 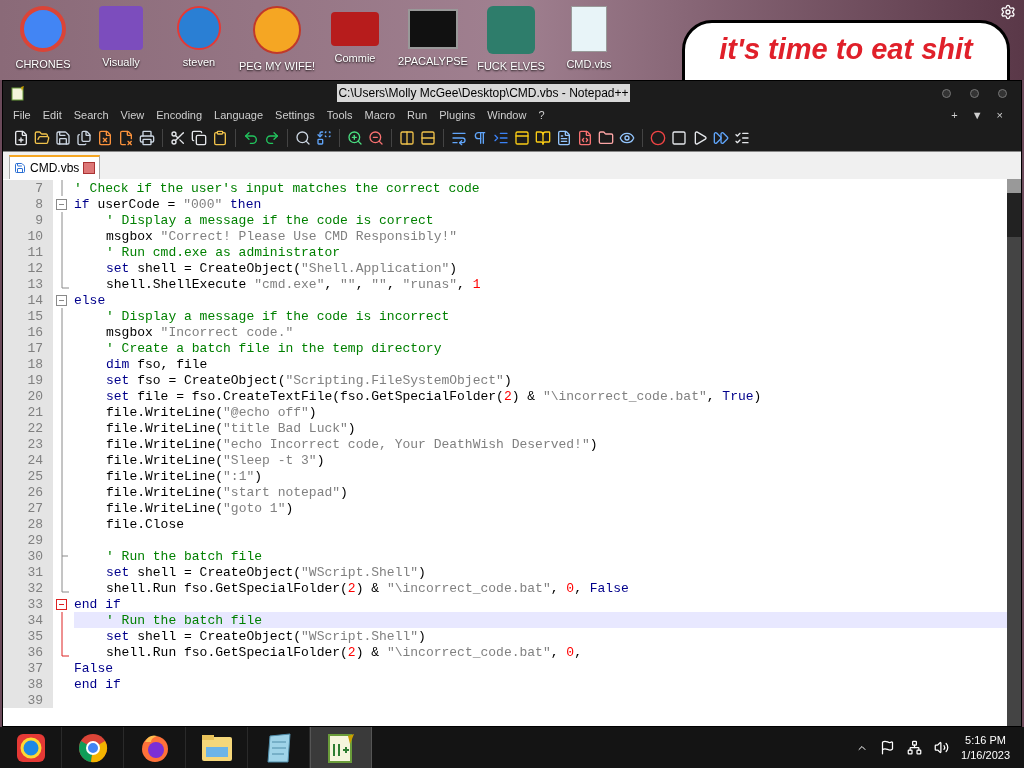 I want to click on flag-icon, so click(x=888, y=747).